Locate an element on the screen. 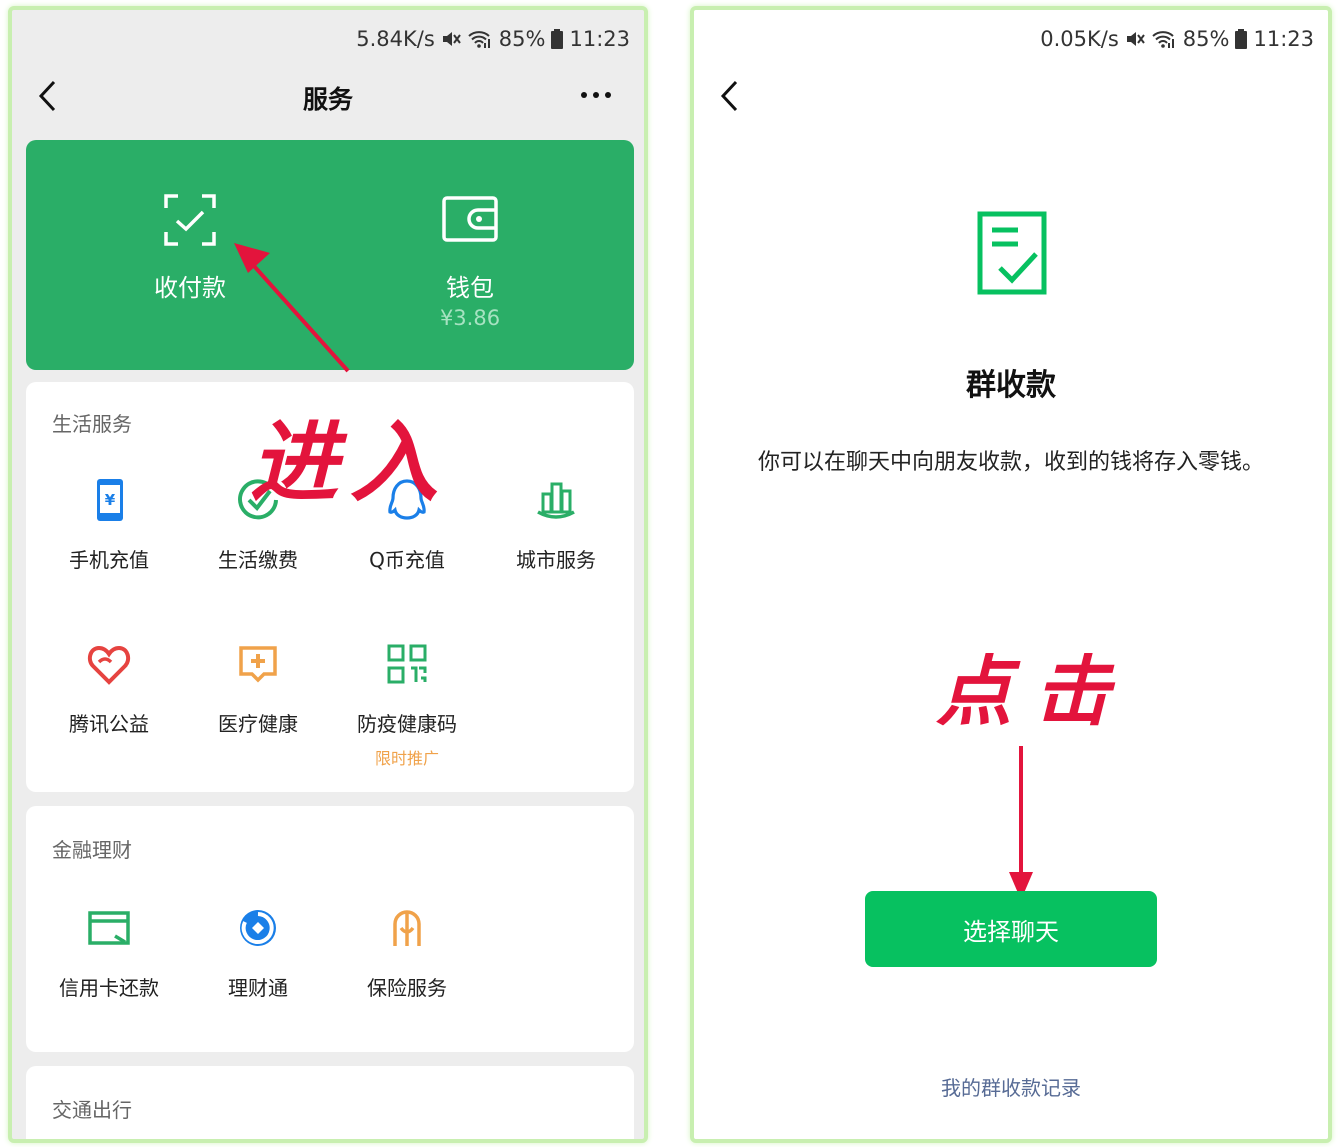 The width and height of the screenshot is (1338, 1147). service-label: 理财通 is located at coordinates (258, 988).